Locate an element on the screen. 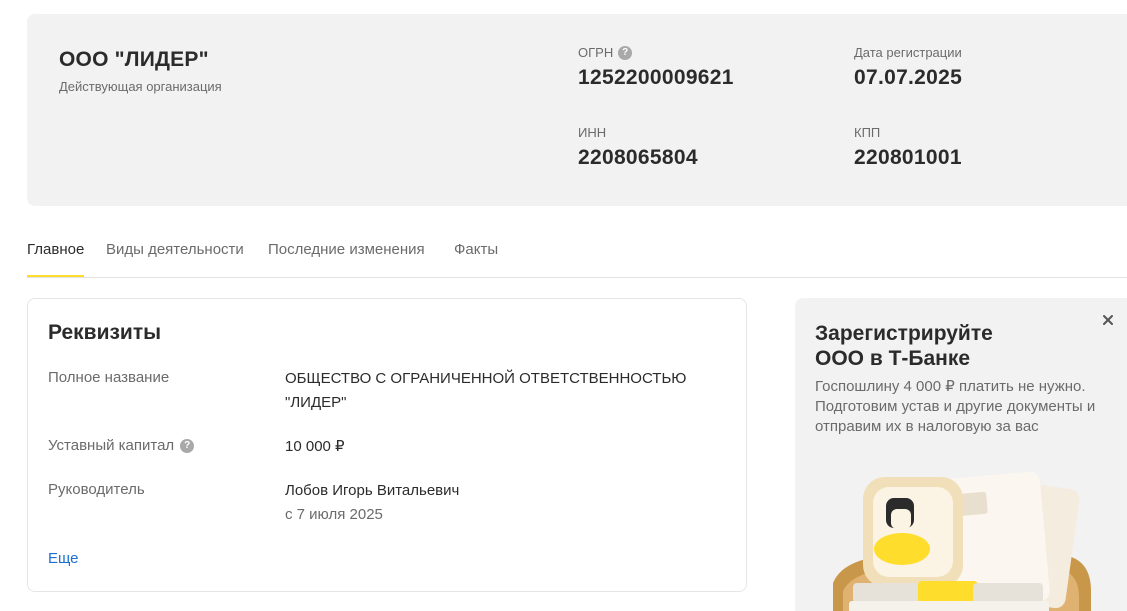 The image size is (1127, 611). registration-date-value: 07.07.2025 is located at coordinates (908, 77).